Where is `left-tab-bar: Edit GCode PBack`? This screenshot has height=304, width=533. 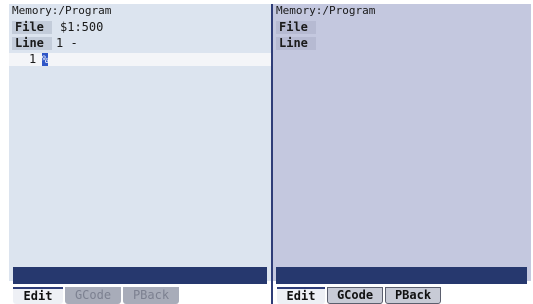
left-tab-bar: Edit GCode PBack is located at coordinates (138, 295).